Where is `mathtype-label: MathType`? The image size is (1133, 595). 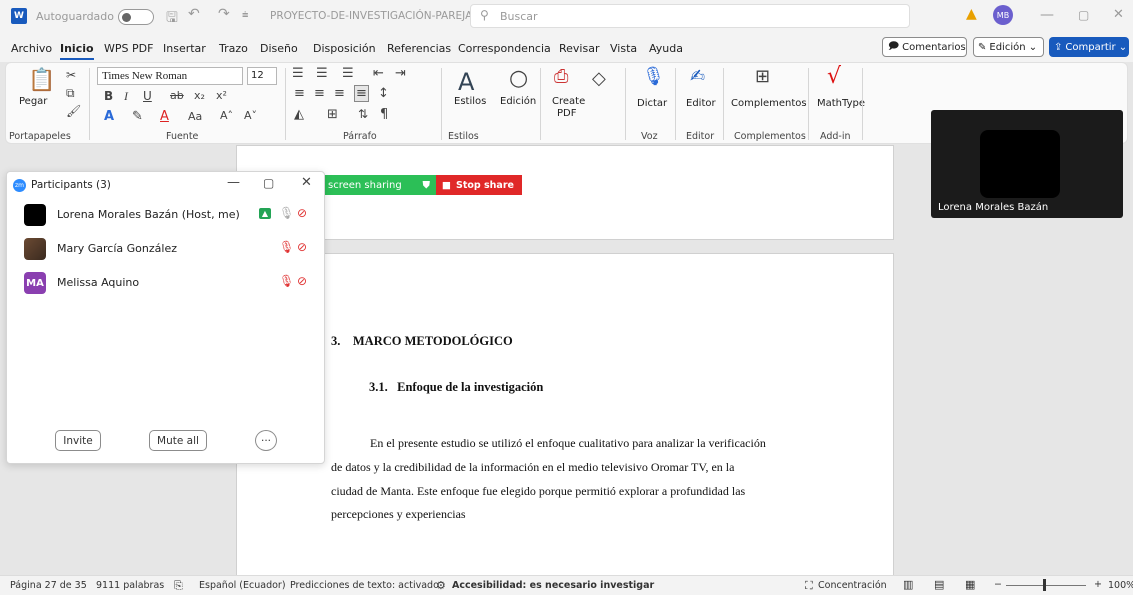
mathtype-label: MathType is located at coordinates (841, 103).